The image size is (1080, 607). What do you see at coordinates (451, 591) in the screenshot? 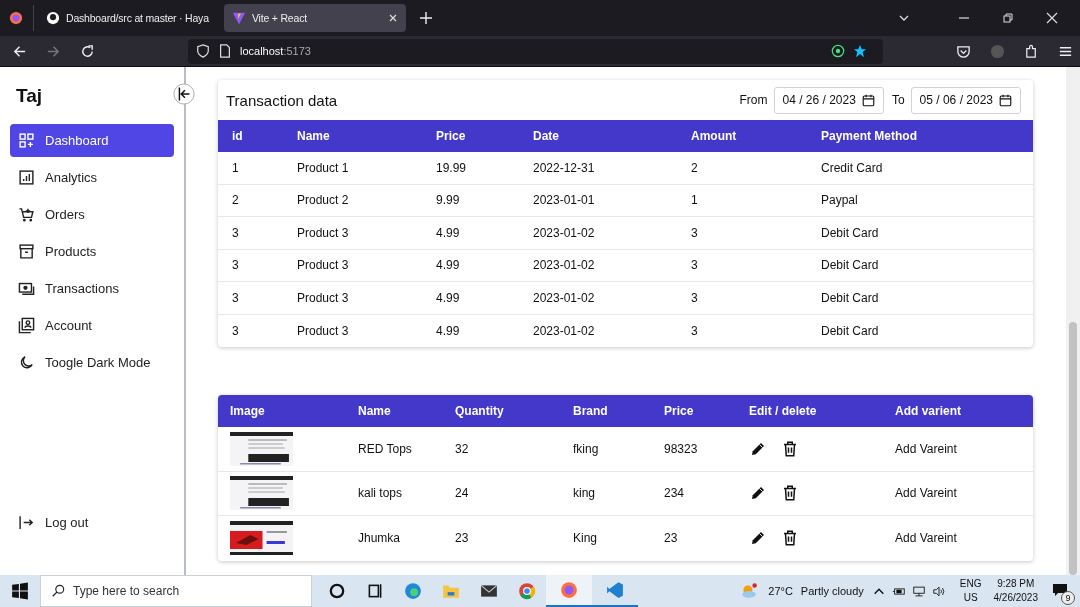
I see `folder-icon` at bounding box center [451, 591].